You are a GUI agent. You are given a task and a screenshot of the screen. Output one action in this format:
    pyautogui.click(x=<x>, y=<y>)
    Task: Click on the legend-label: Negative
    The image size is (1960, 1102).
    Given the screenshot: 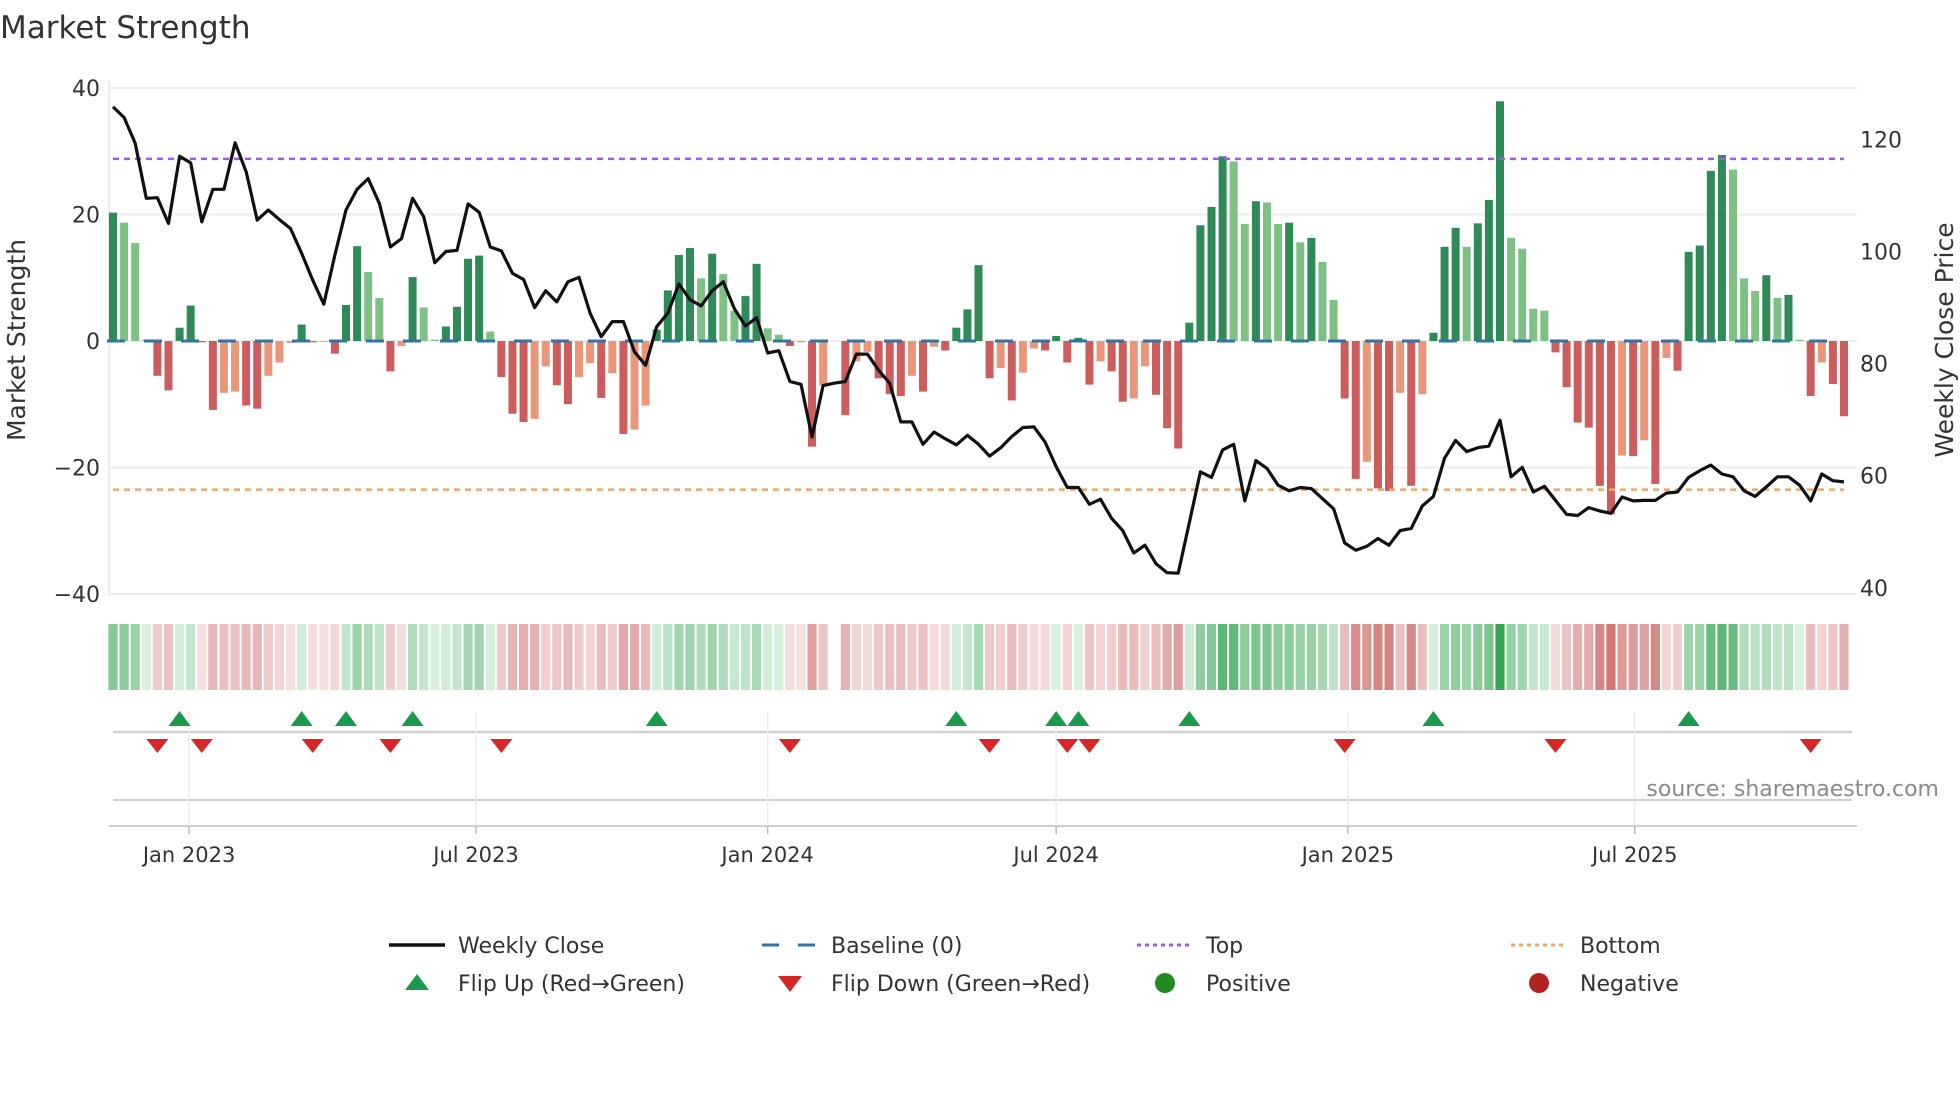 What is the action you would take?
    pyautogui.click(x=1629, y=984)
    